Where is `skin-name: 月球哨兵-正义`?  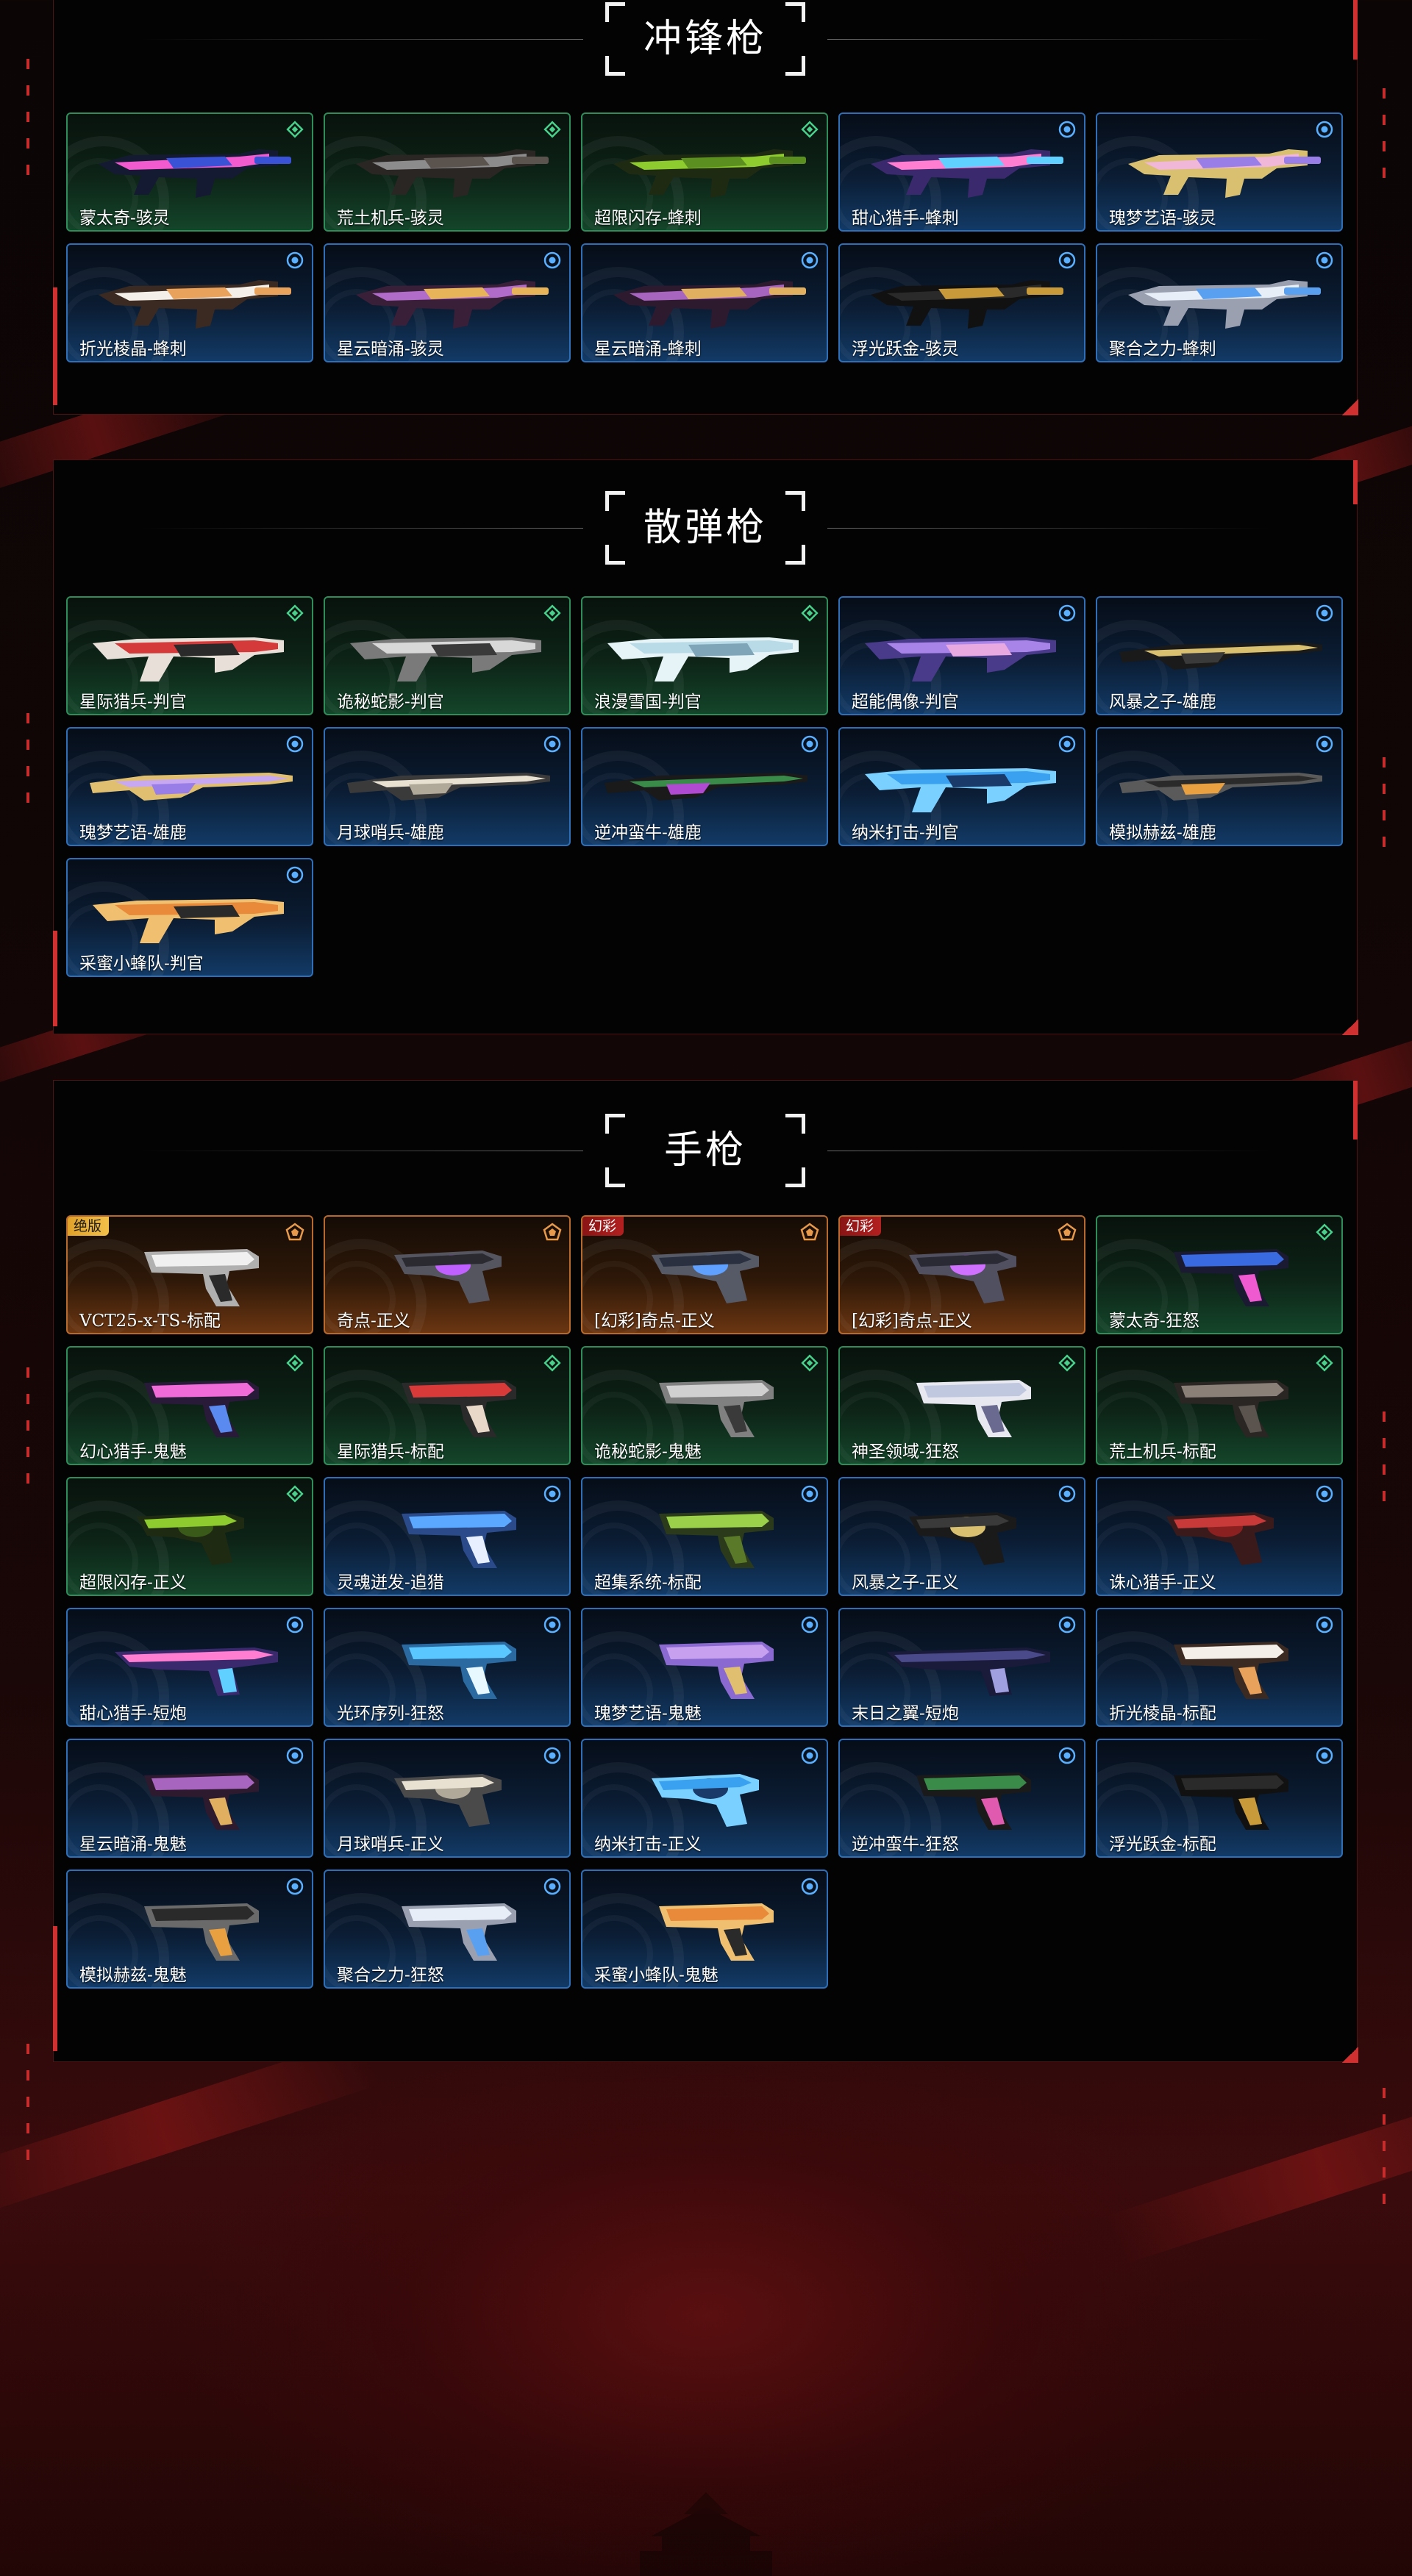 skin-name: 月球哨兵-正义 is located at coordinates (391, 1844).